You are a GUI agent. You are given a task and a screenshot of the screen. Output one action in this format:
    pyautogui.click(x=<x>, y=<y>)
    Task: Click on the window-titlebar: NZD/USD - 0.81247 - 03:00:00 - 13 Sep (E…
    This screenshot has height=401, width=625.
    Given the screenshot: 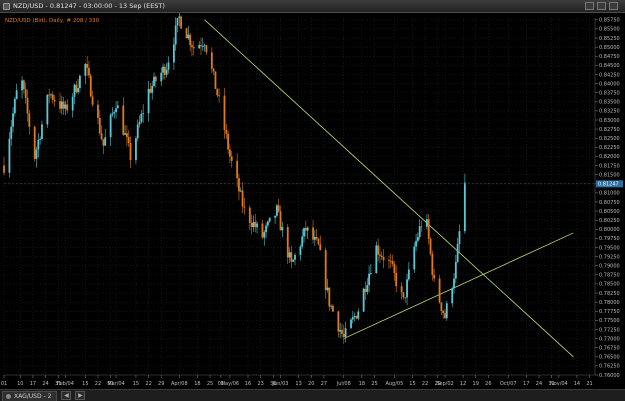 What is the action you would take?
    pyautogui.click(x=312, y=6)
    